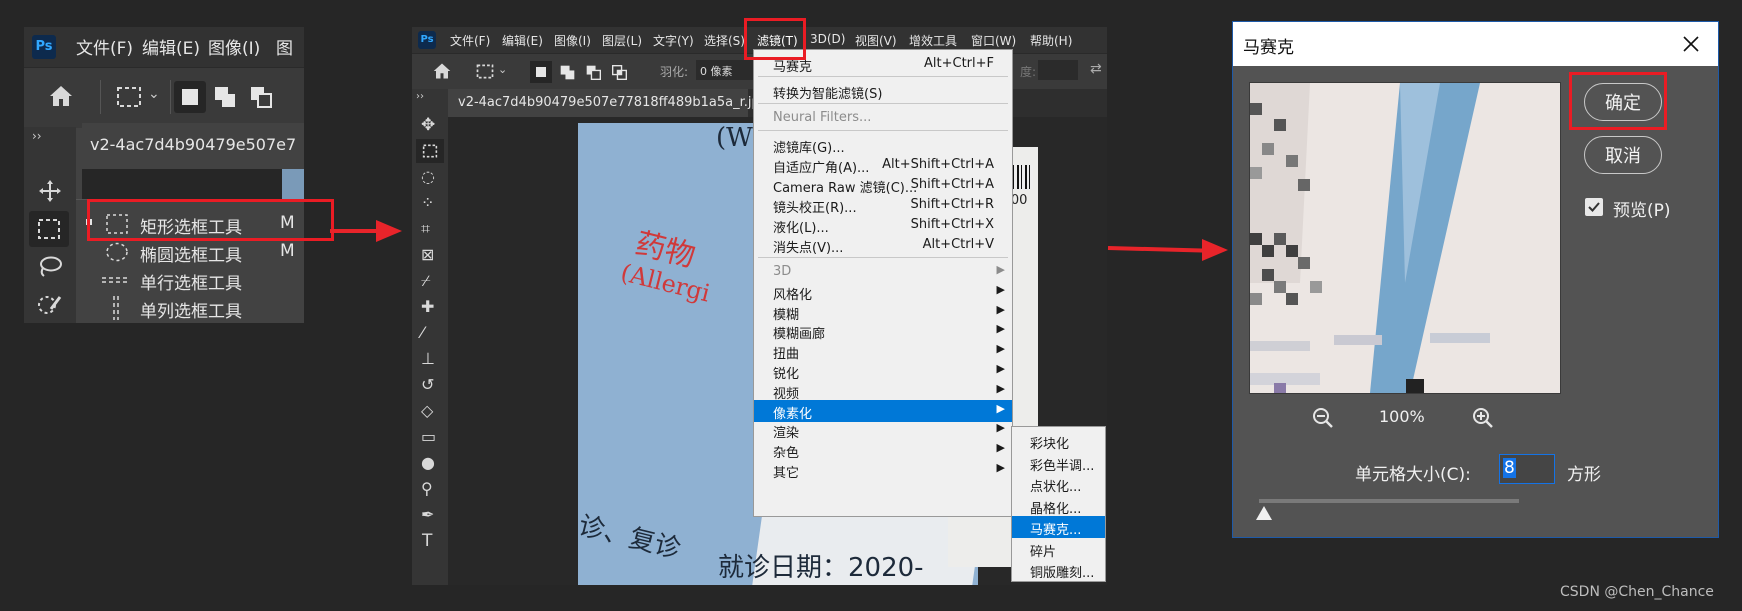  What do you see at coordinates (1058, 549) in the screenshot?
I see `pixelate-submenu-item: 碎片` at bounding box center [1058, 549].